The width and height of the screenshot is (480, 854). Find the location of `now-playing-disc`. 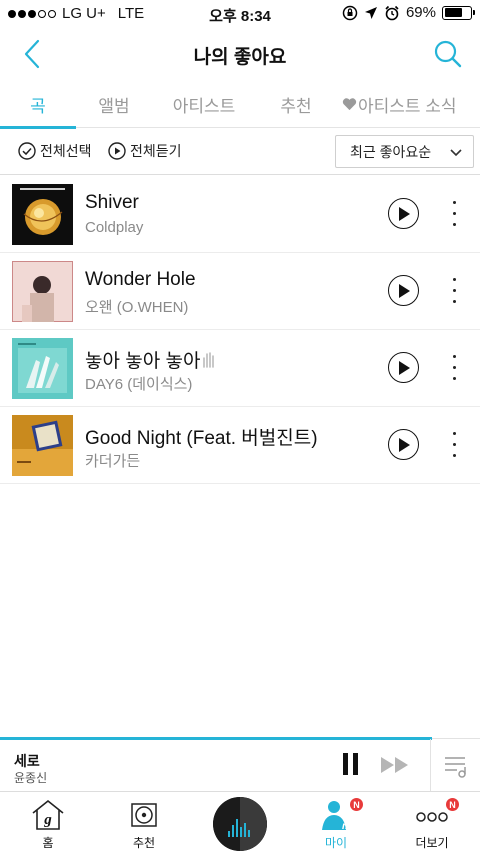

now-playing-disc is located at coordinates (240, 824).